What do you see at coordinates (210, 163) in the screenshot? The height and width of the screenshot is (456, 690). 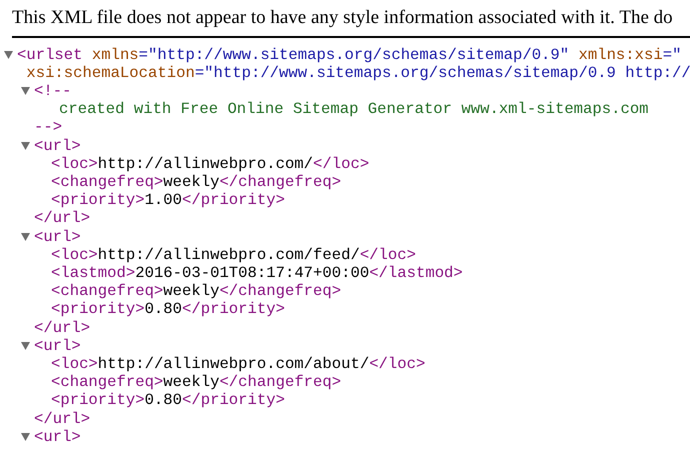 I see `xml-code-line: <loc>http://allinwebpro.com/</loc>` at bounding box center [210, 163].